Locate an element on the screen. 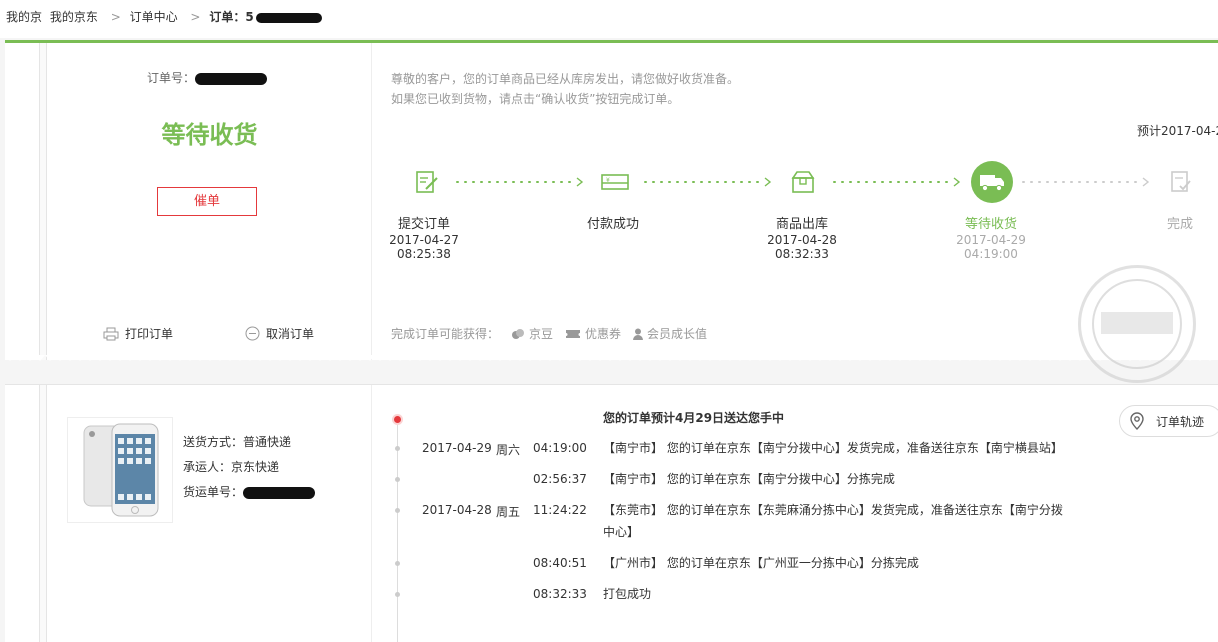 The width and height of the screenshot is (1218, 642). breadcrumb-order-prefix: 5 is located at coordinates (249, 17).